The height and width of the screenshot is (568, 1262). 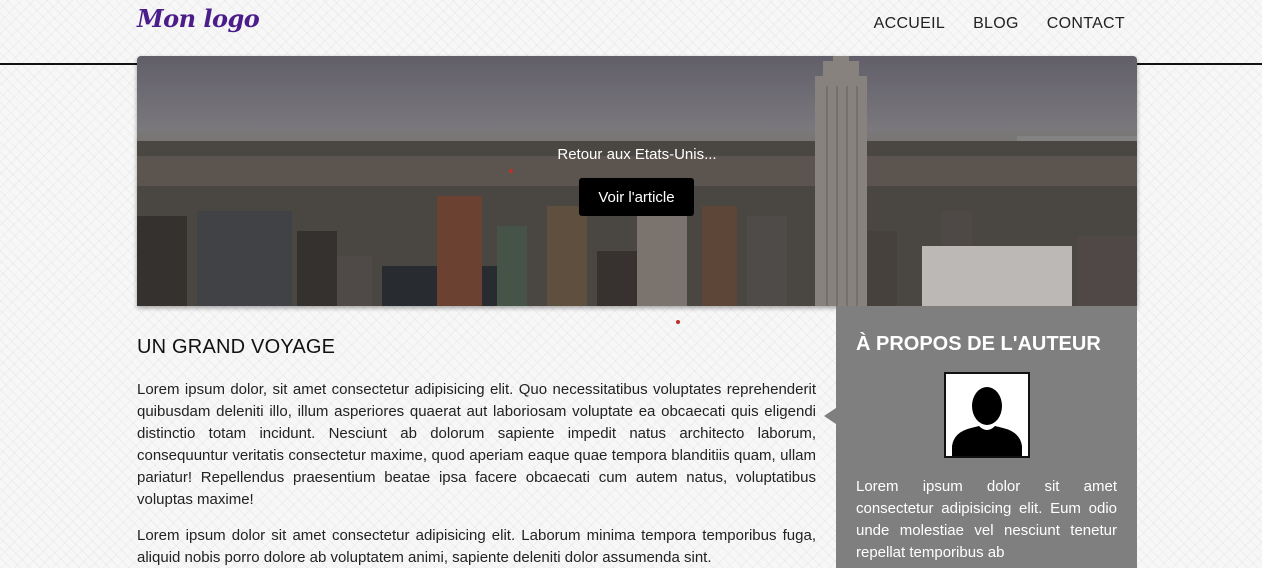 What do you see at coordinates (198, 18) in the screenshot?
I see `site-logo: Mon logo` at bounding box center [198, 18].